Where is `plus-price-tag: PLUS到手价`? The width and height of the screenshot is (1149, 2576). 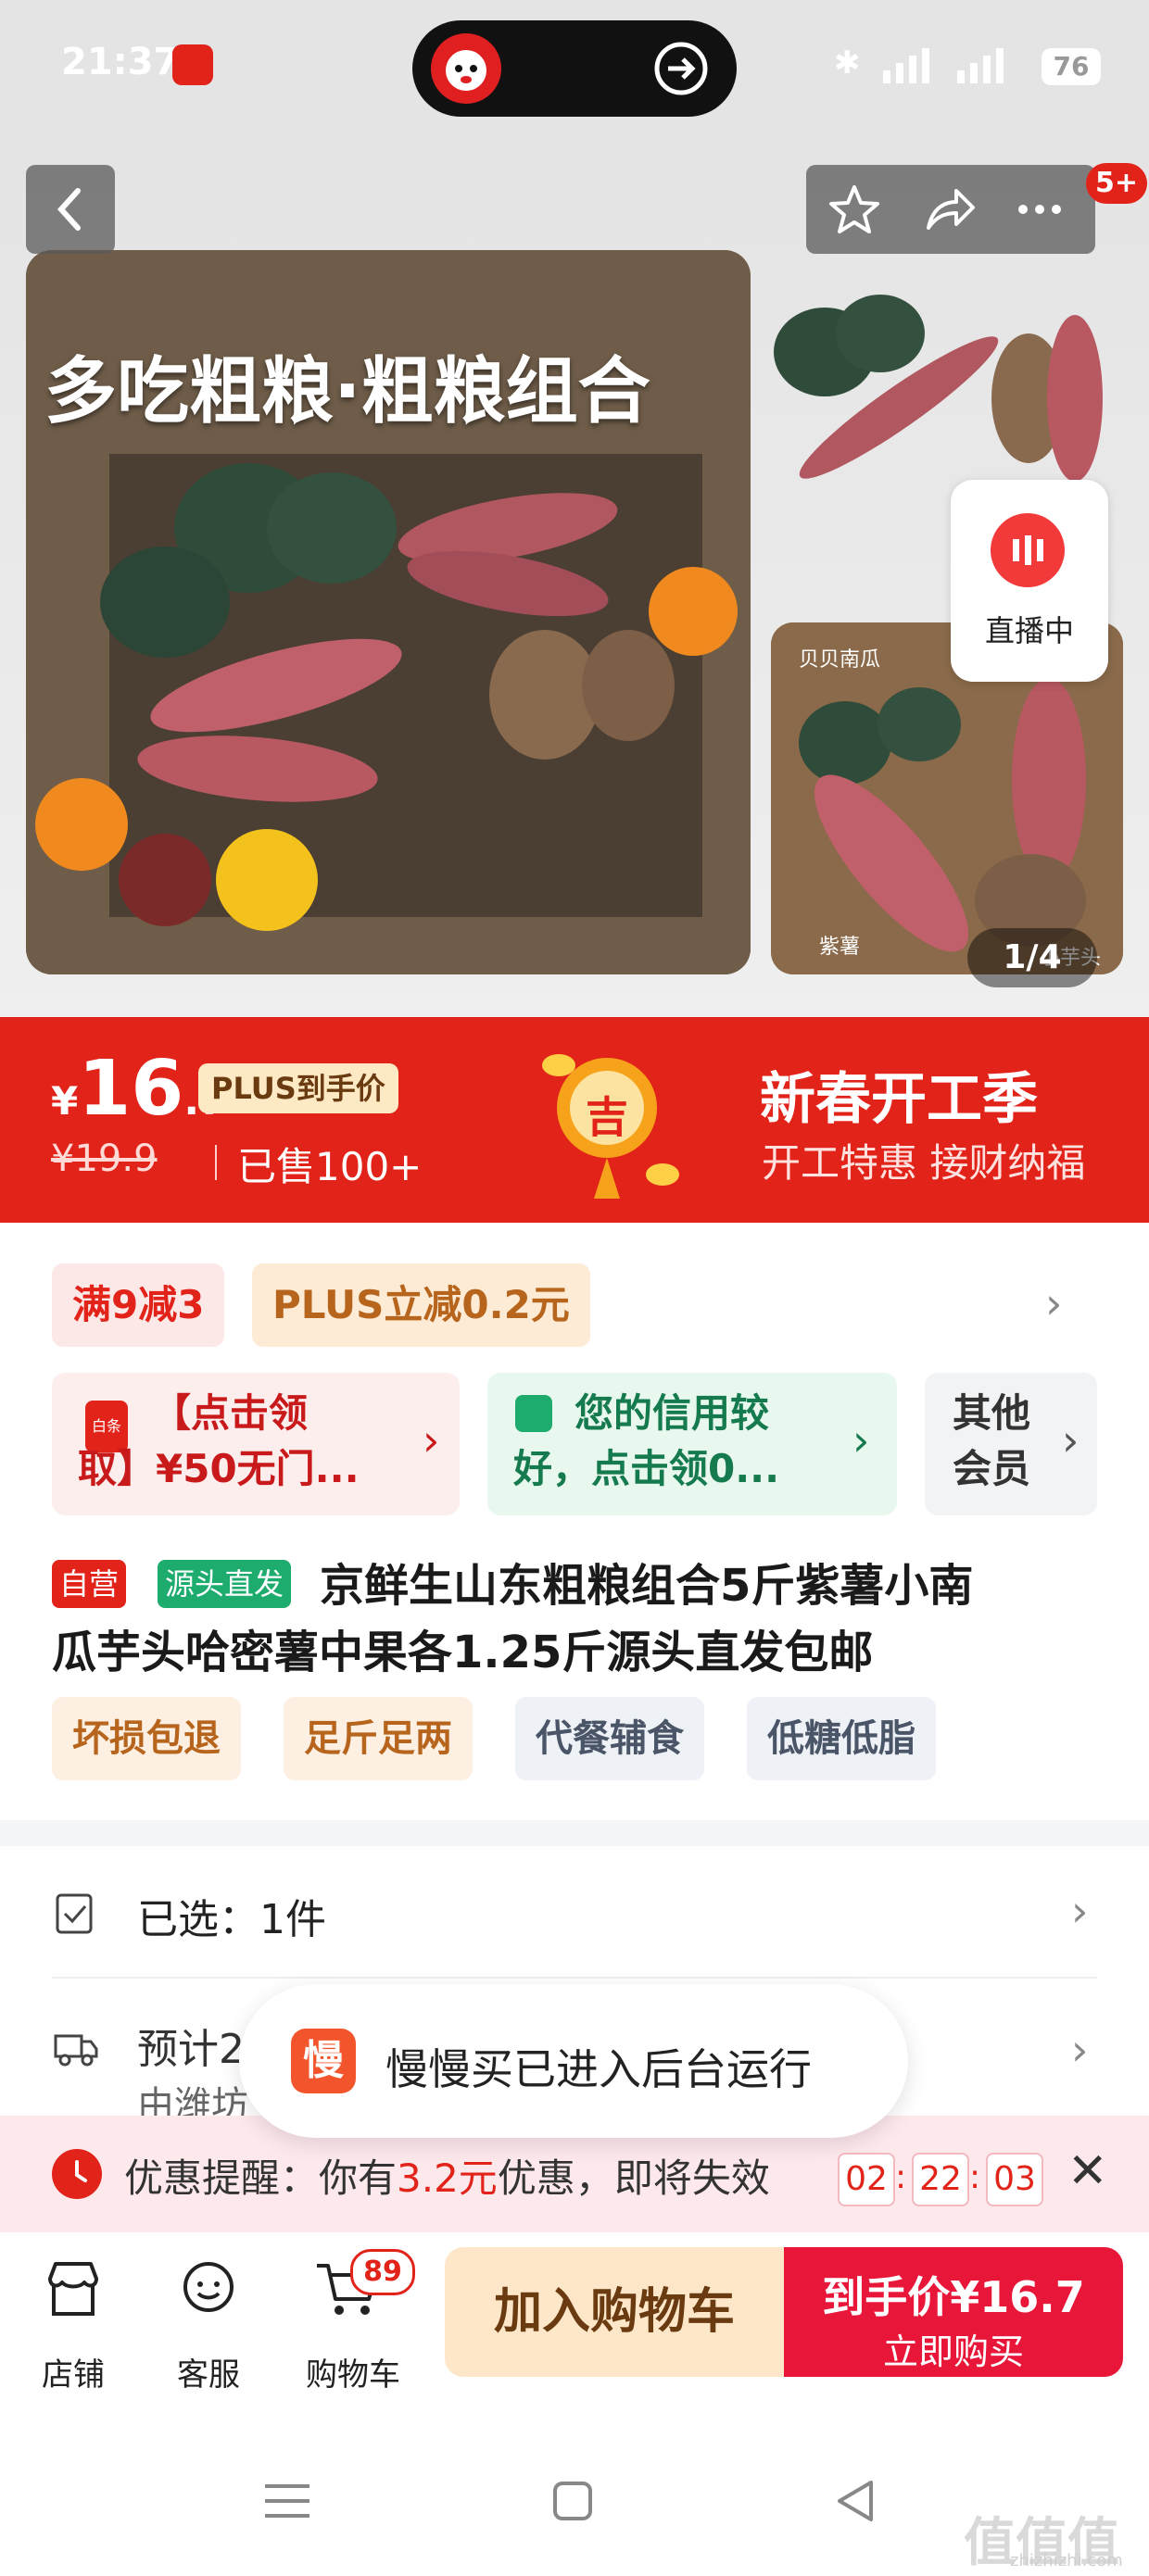
plus-price-tag: PLUS到手价 is located at coordinates (298, 1088).